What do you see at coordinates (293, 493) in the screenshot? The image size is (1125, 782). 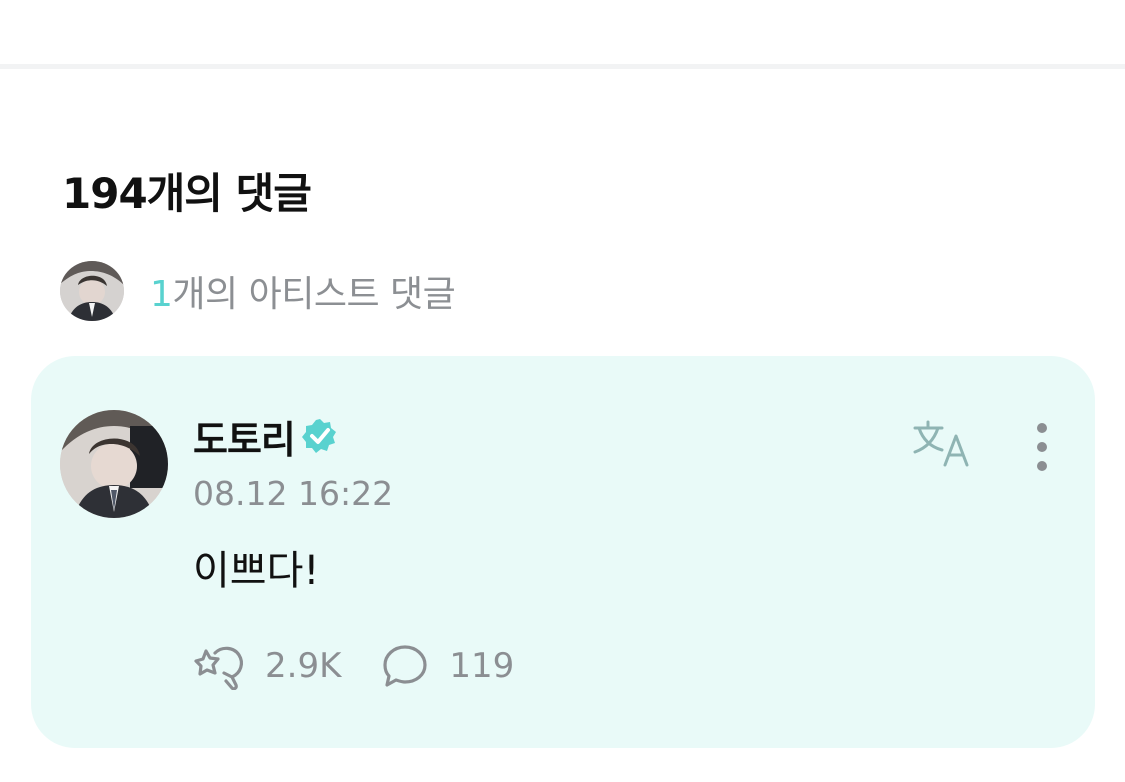 I see `comment-timestamp: 08.12 16:22` at bounding box center [293, 493].